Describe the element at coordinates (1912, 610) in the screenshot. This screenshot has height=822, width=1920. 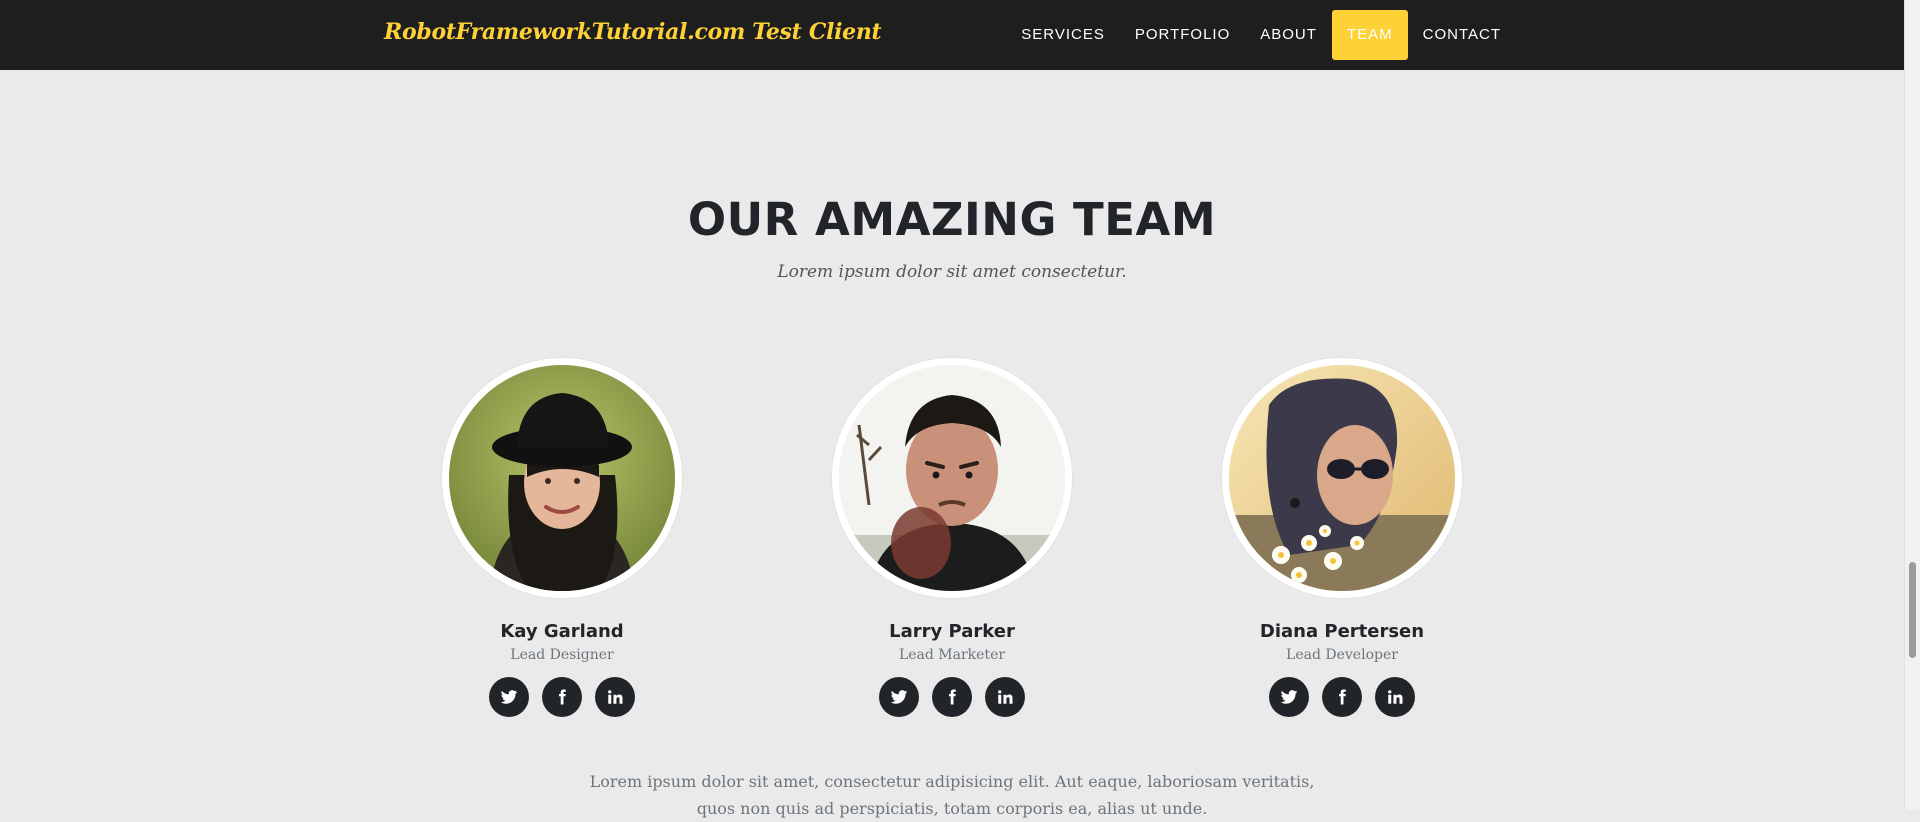
I see `scrollbar-thumb` at that location.